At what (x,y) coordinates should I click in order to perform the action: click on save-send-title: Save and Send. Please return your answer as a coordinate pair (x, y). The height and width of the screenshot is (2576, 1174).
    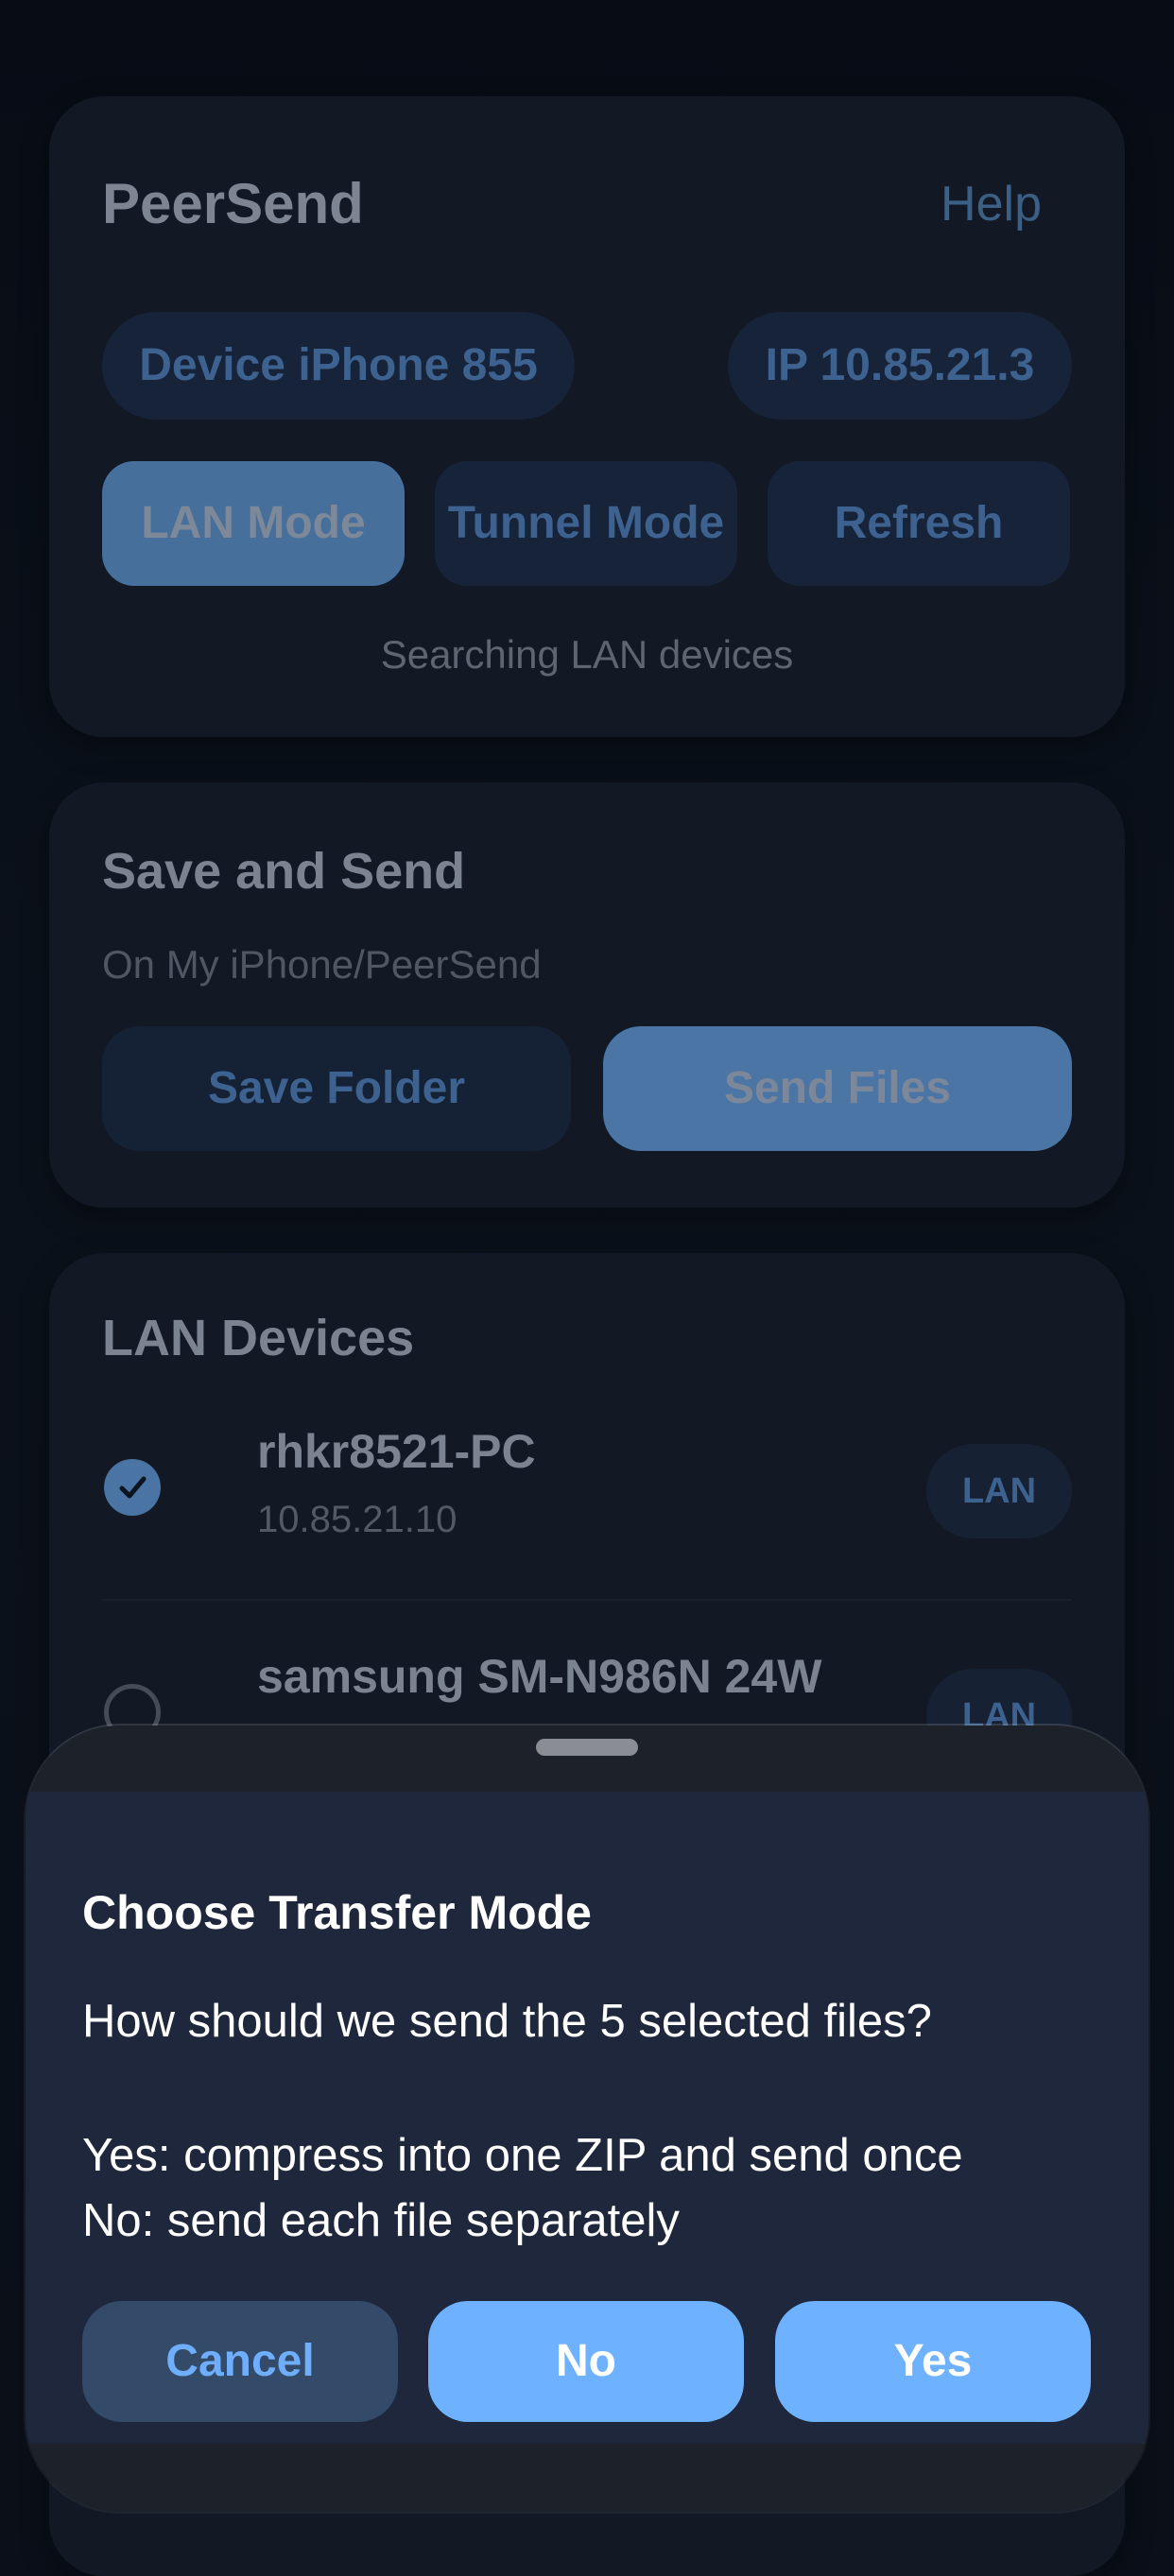
    Looking at the image, I should click on (284, 871).